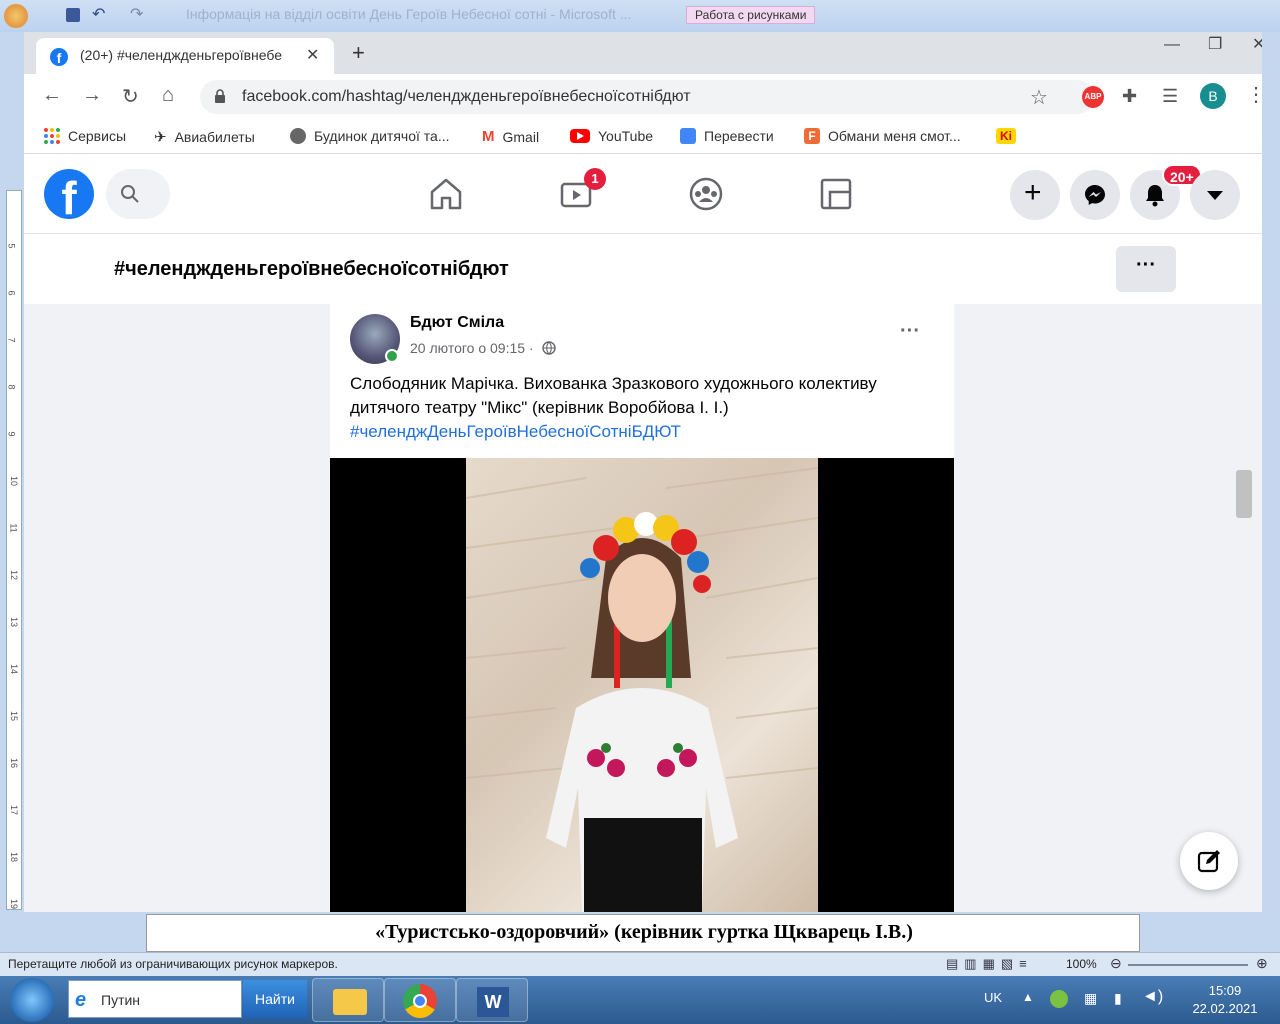 The height and width of the screenshot is (1024, 1280). Describe the element at coordinates (1225, 990) in the screenshot. I see `clock-time: 15:09` at that location.